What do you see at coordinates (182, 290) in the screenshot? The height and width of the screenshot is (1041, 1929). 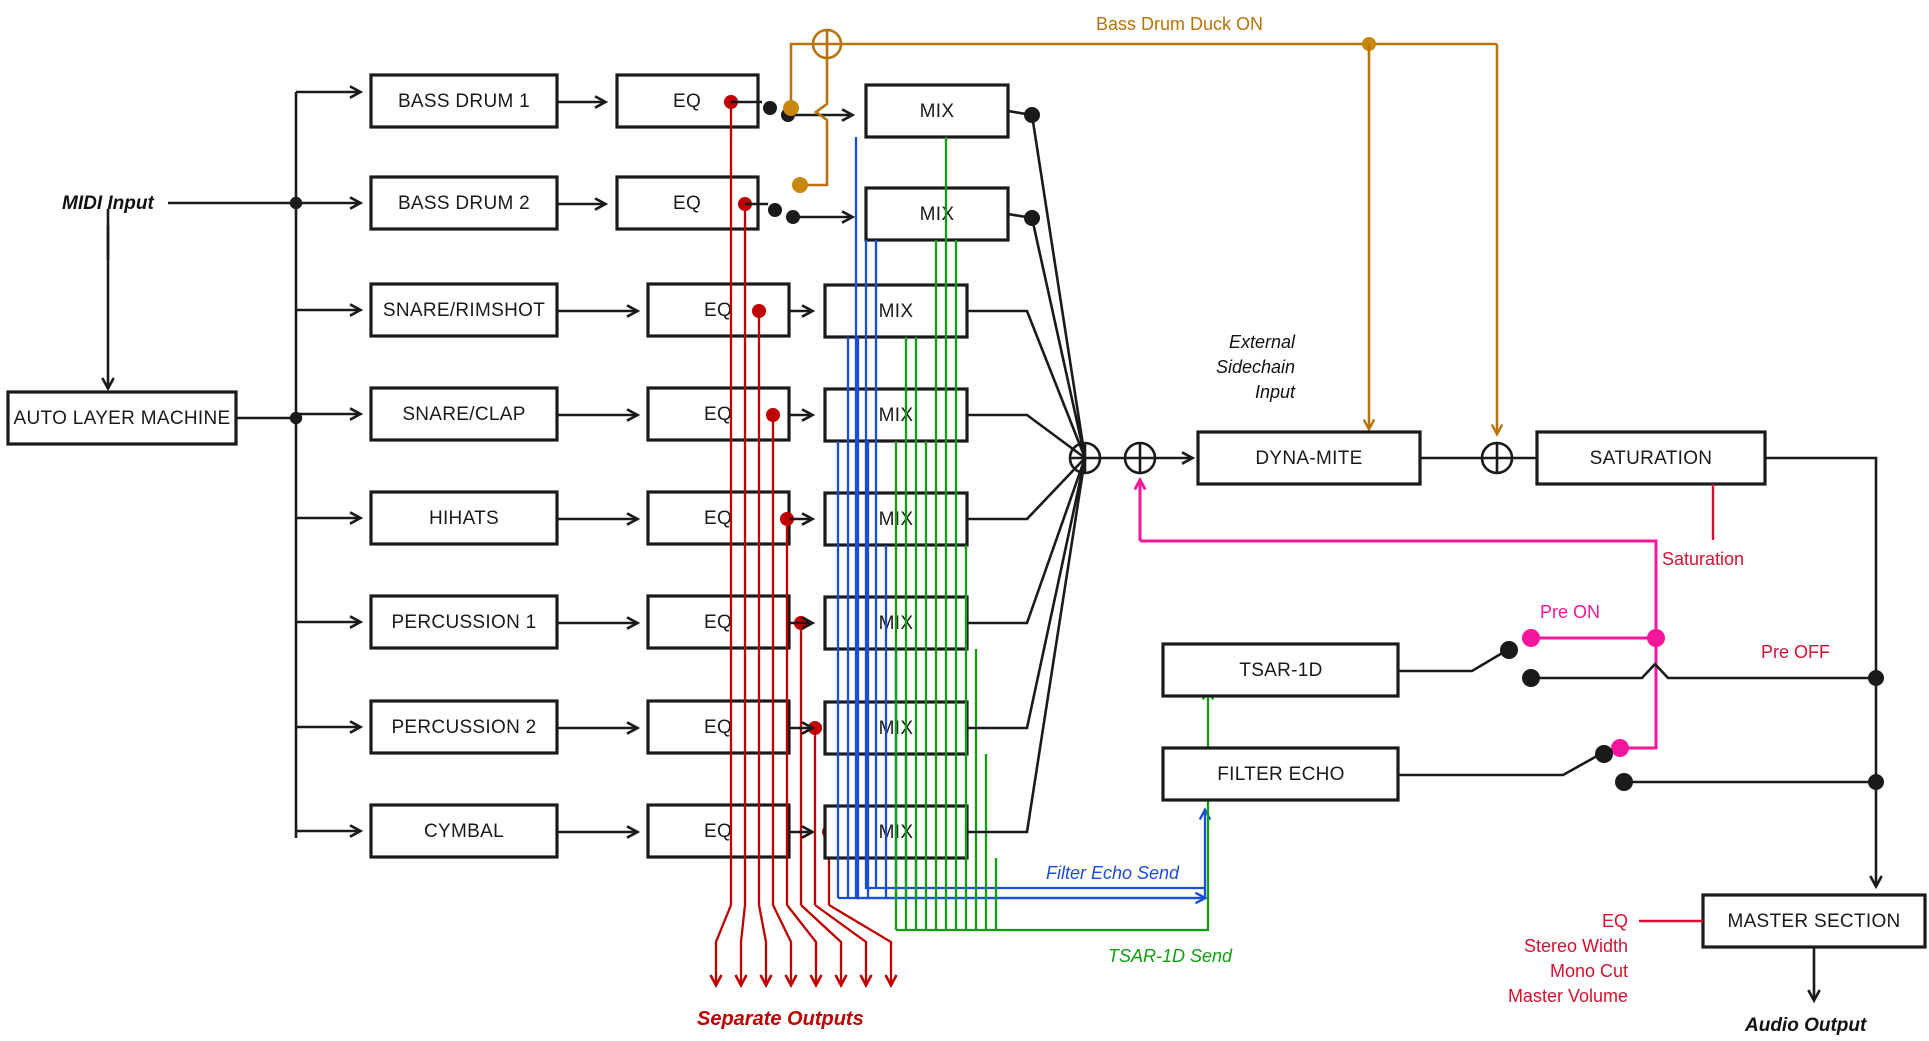 I see `midi-input-group: MIDI Input` at bounding box center [182, 290].